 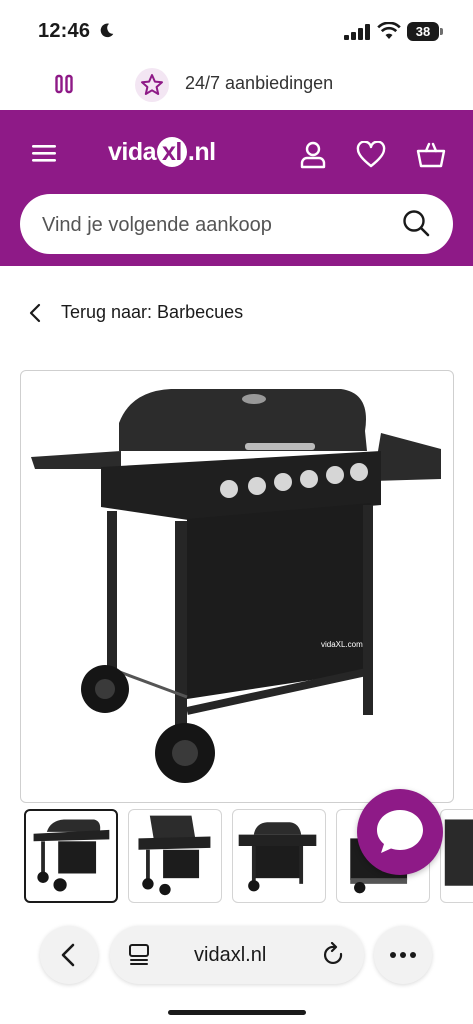 I want to click on status-time: 12:46, so click(x=64, y=31).